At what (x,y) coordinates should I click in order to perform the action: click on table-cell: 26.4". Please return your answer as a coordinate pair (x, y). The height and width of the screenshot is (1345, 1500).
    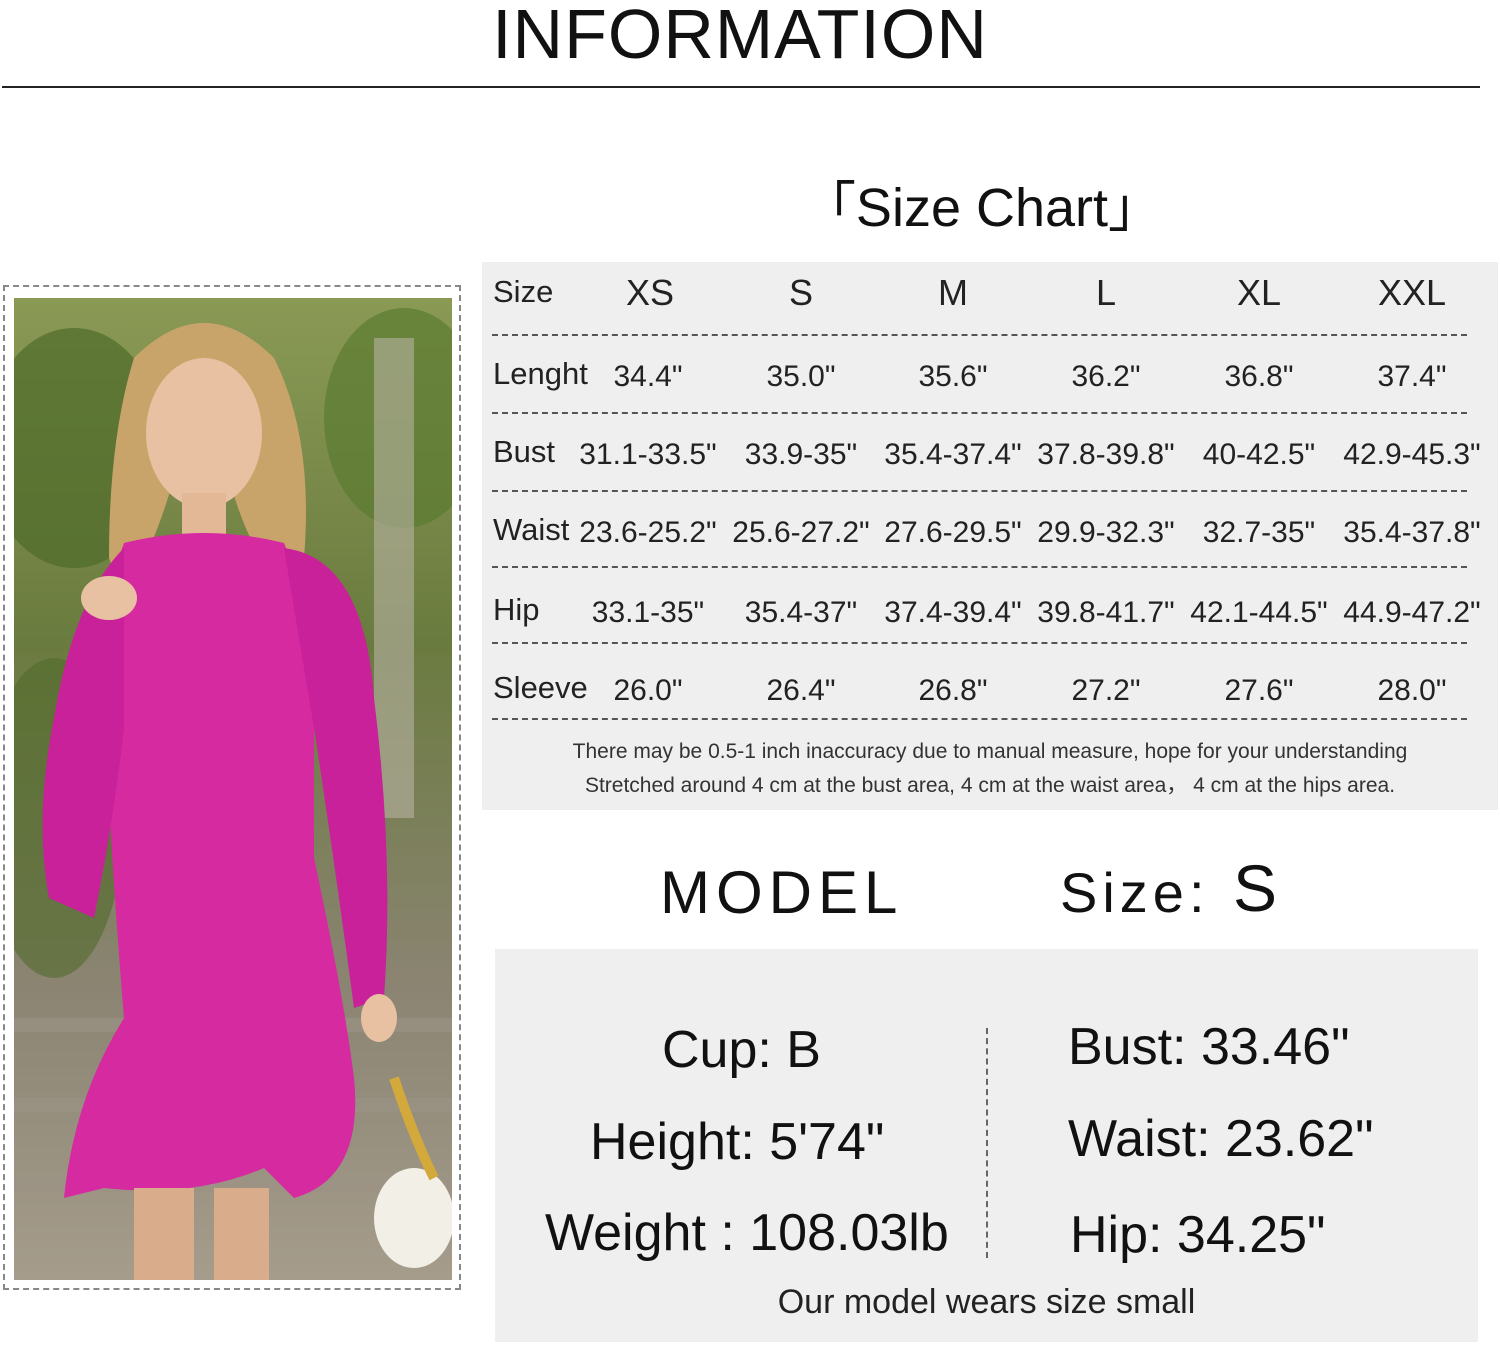
    Looking at the image, I should click on (801, 690).